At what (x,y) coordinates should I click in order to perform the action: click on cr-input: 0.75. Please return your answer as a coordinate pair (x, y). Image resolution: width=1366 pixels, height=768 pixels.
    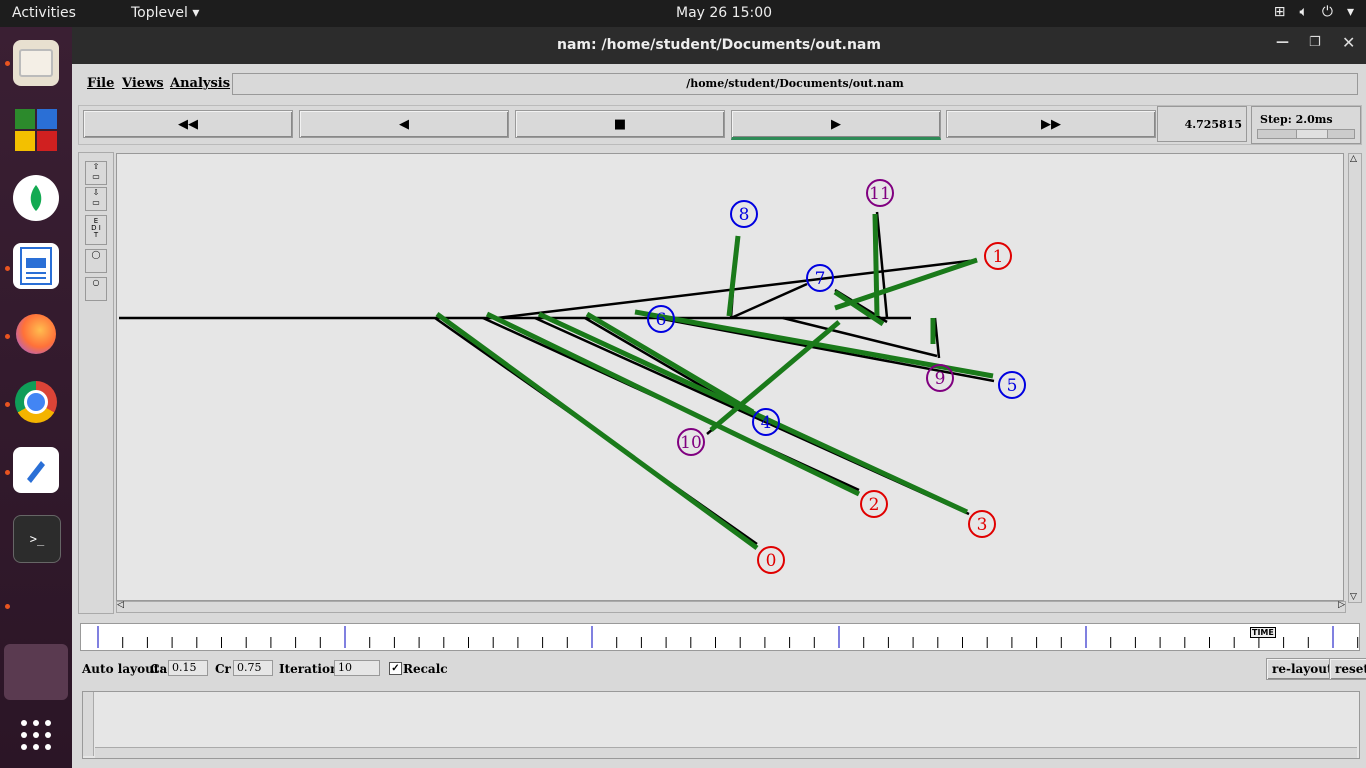
    Looking at the image, I should click on (253, 668).